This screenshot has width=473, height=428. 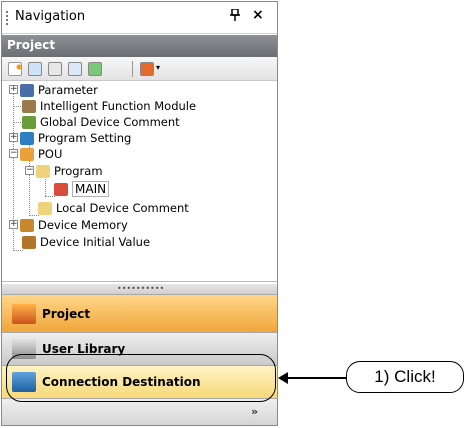 I want to click on paste-data-icon, so click(x=55, y=69).